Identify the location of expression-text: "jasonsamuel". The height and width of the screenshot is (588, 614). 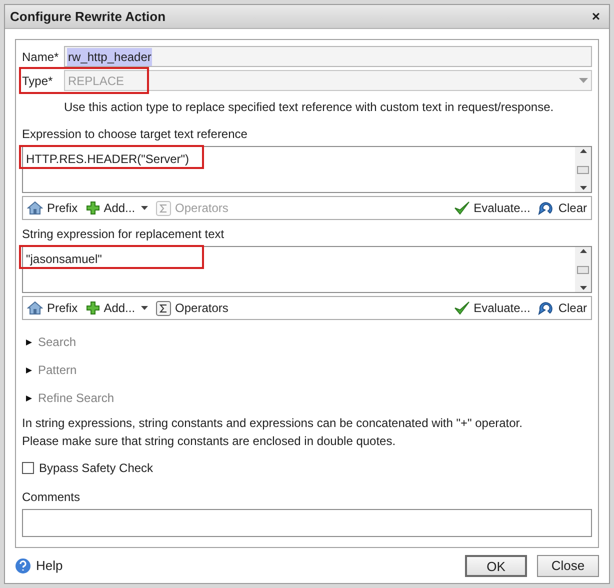
(64, 259).